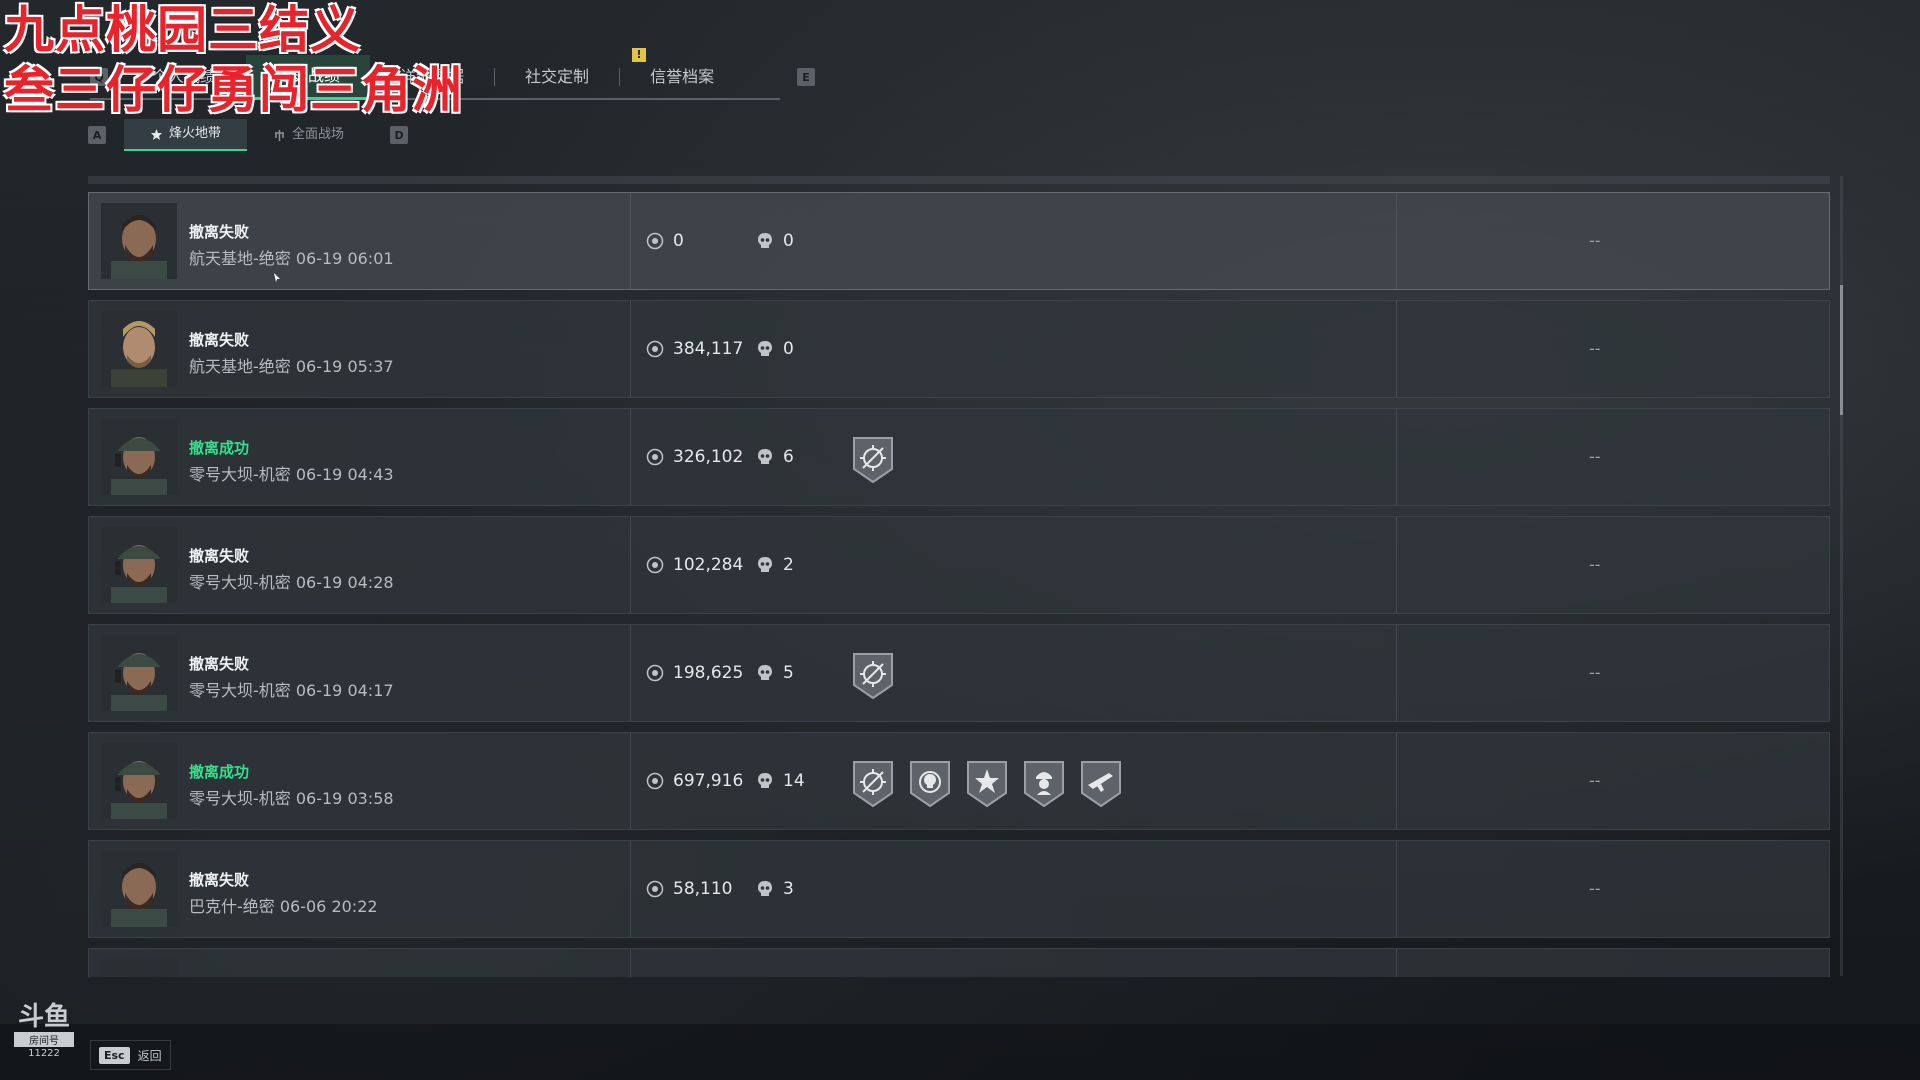 Image resolution: width=1920 pixels, height=1080 pixels. I want to click on map-and-time: 航天基地-绝密 06-19 05:37, so click(291, 366).